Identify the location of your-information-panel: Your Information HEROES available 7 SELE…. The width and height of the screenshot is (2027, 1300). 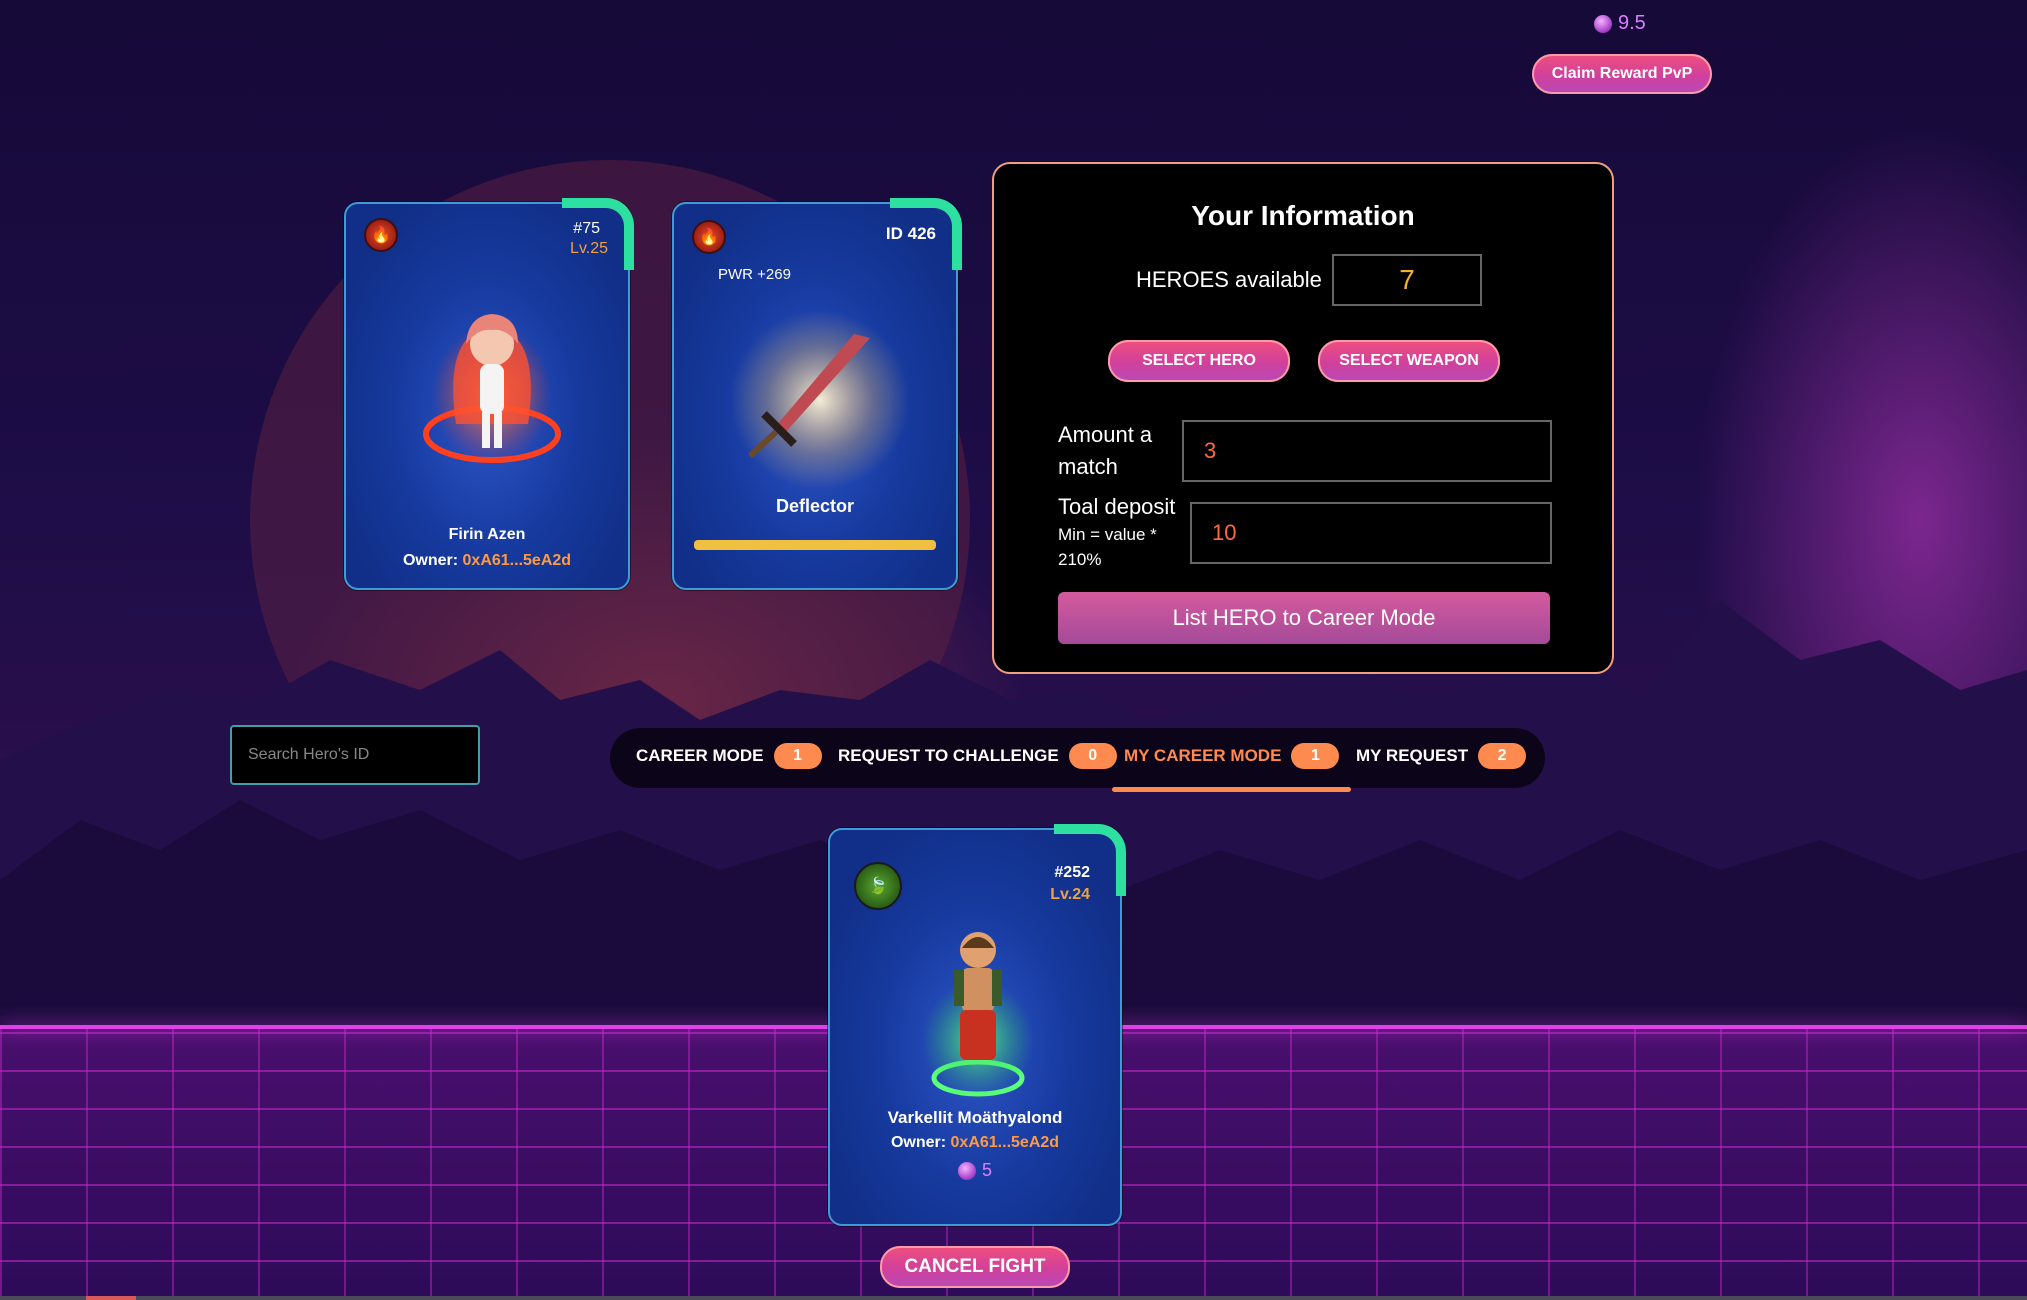
(1303, 418).